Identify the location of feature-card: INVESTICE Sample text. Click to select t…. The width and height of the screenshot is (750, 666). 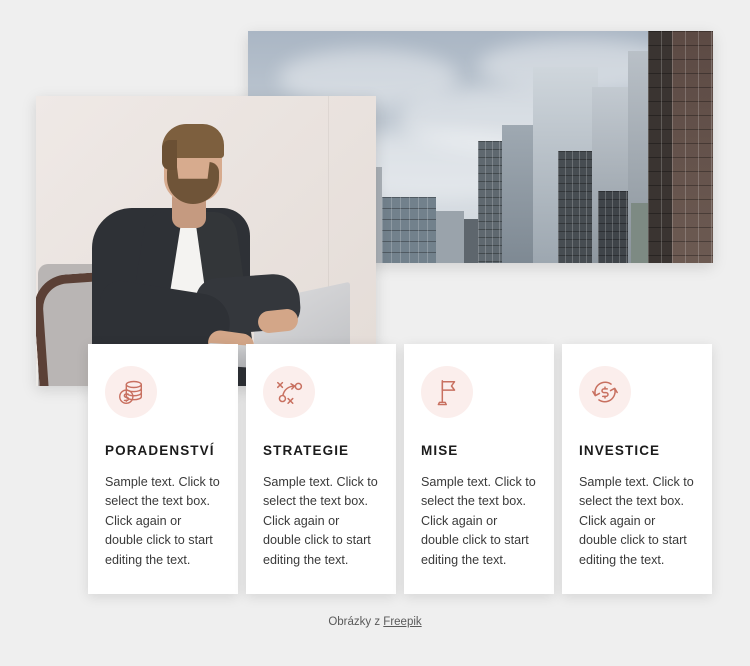
(637, 469).